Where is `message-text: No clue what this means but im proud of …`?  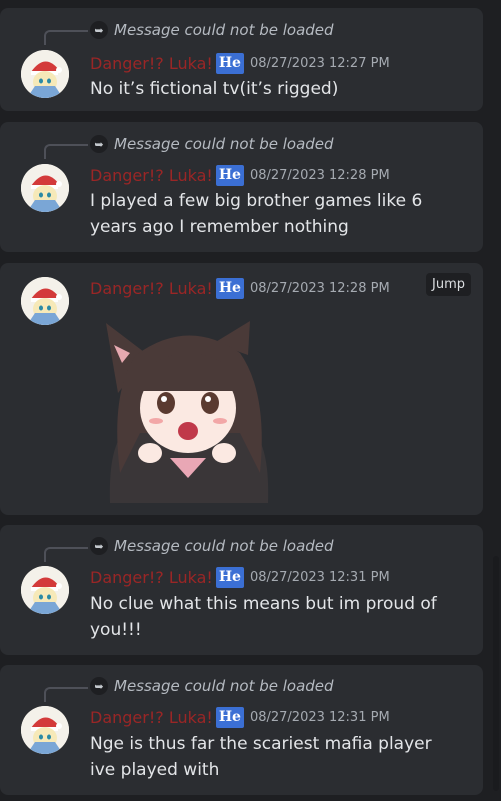 message-text: No clue what this means but im proud of … is located at coordinates (263, 617).